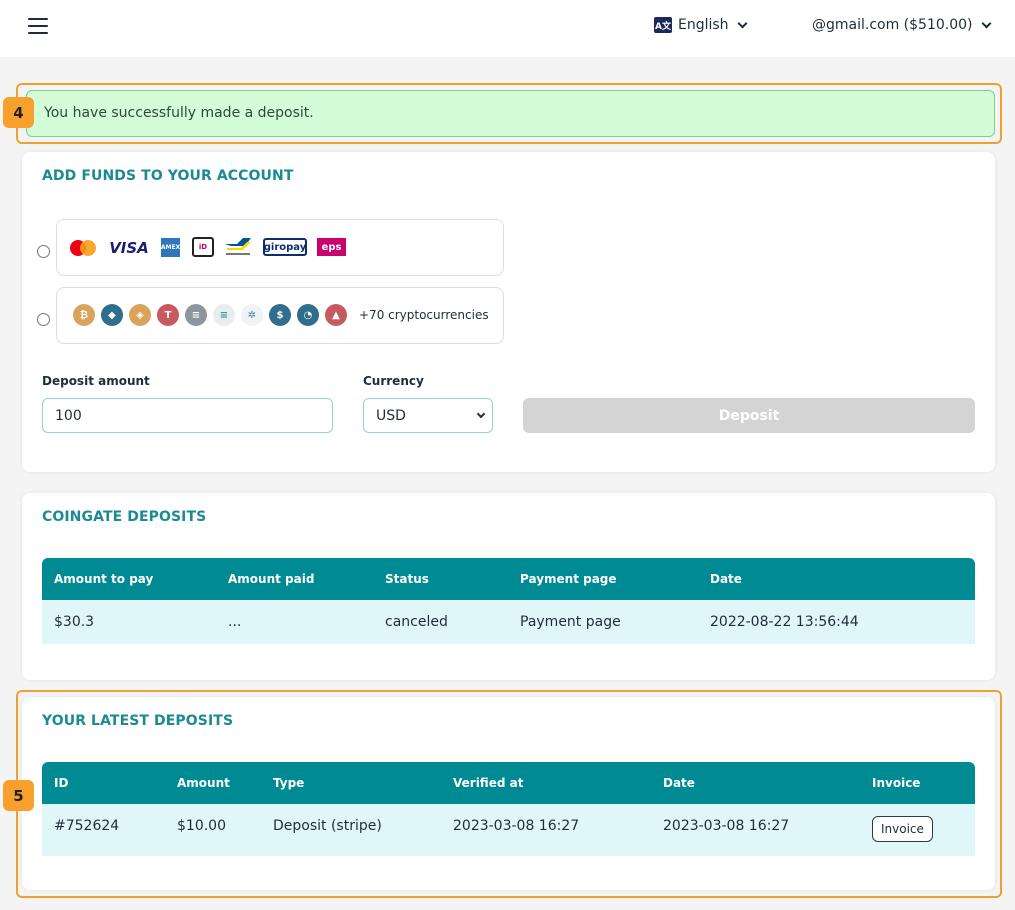 The width and height of the screenshot is (1015, 910). Describe the element at coordinates (38, 26) in the screenshot. I see `hamburger-menu-icon` at that location.